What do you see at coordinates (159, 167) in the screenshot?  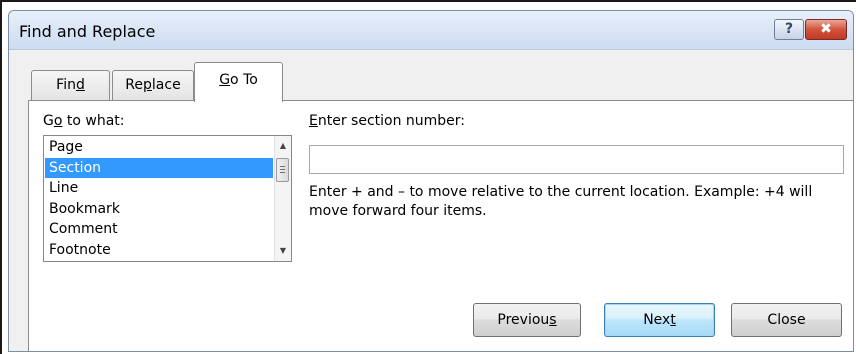 I see `list-item-section: Section` at bounding box center [159, 167].